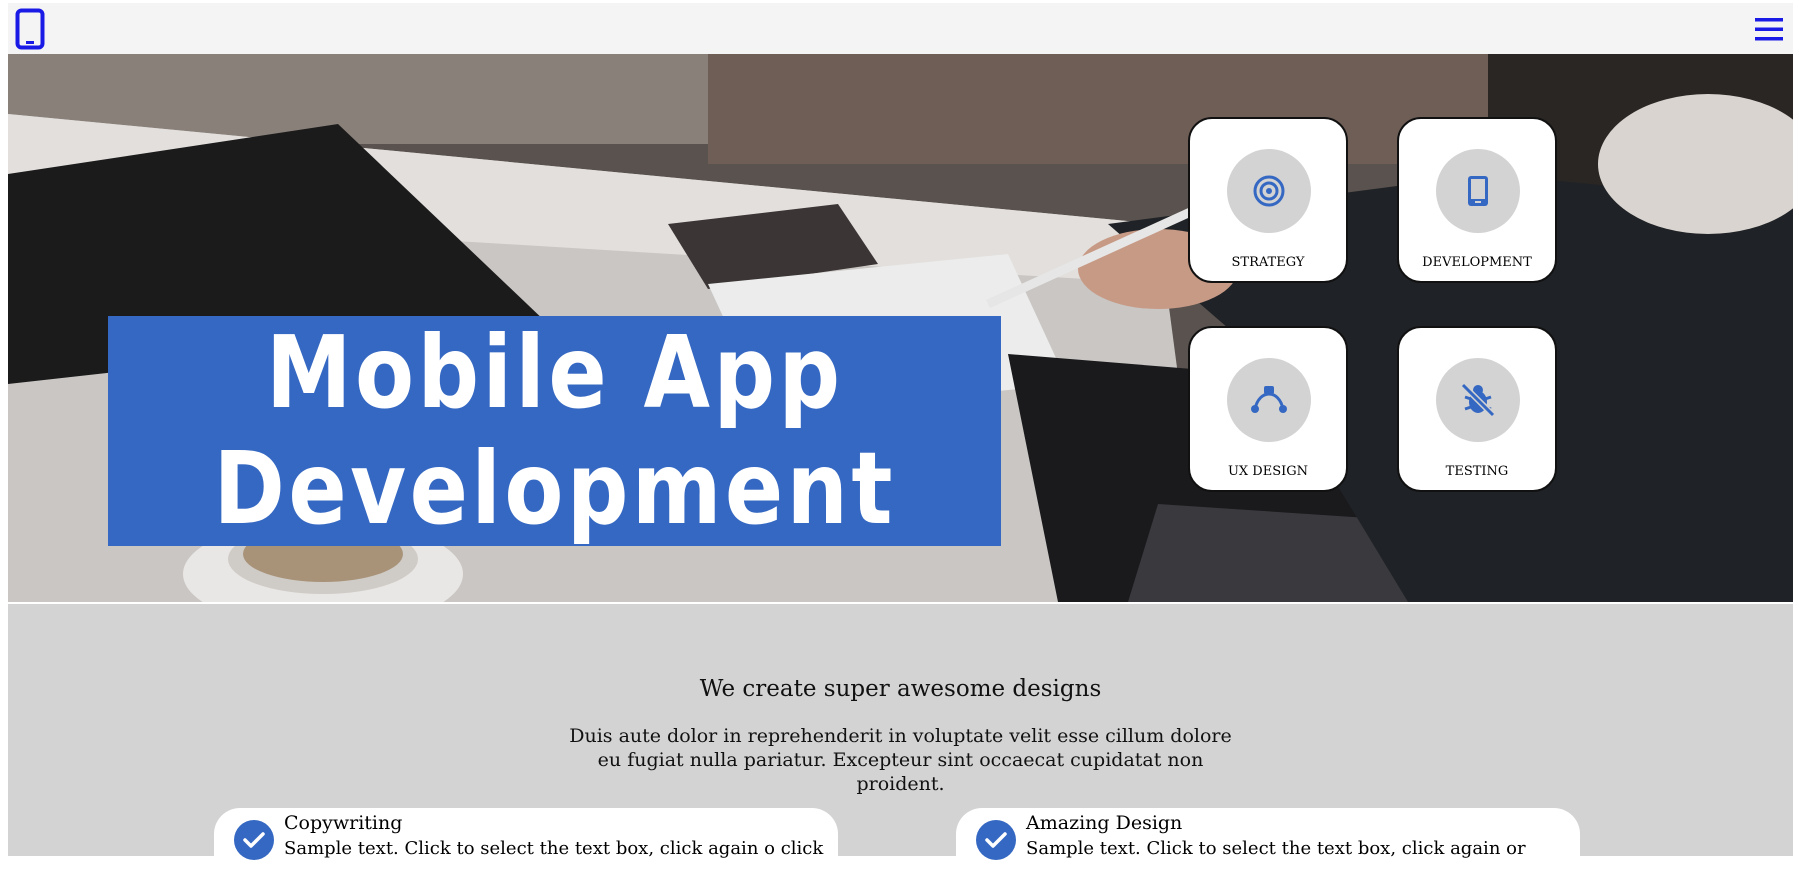 Image resolution: width=1799 pixels, height=888 pixels. I want to click on service-card-label: DEVELOPMENT, so click(1477, 262).